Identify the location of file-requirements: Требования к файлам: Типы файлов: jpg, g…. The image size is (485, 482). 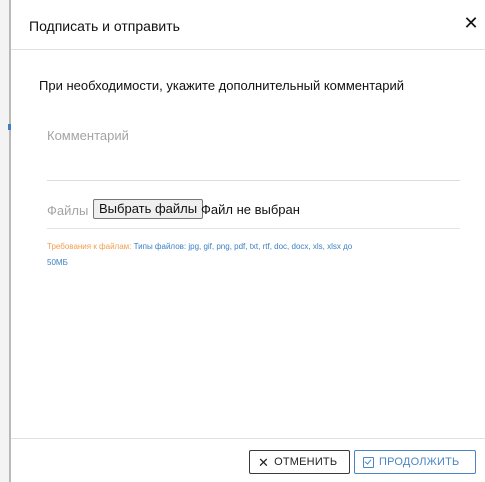
(249, 247).